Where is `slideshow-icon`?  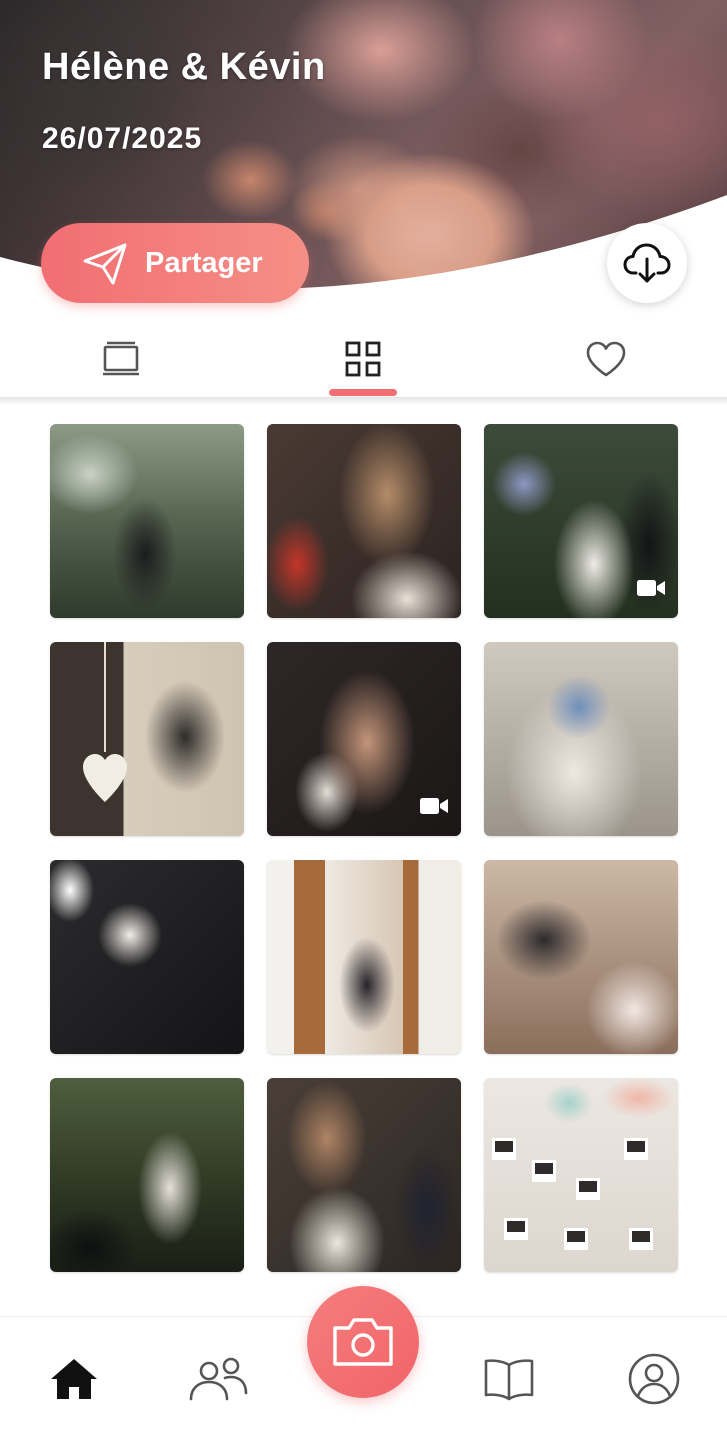 slideshow-icon is located at coordinates (121, 358).